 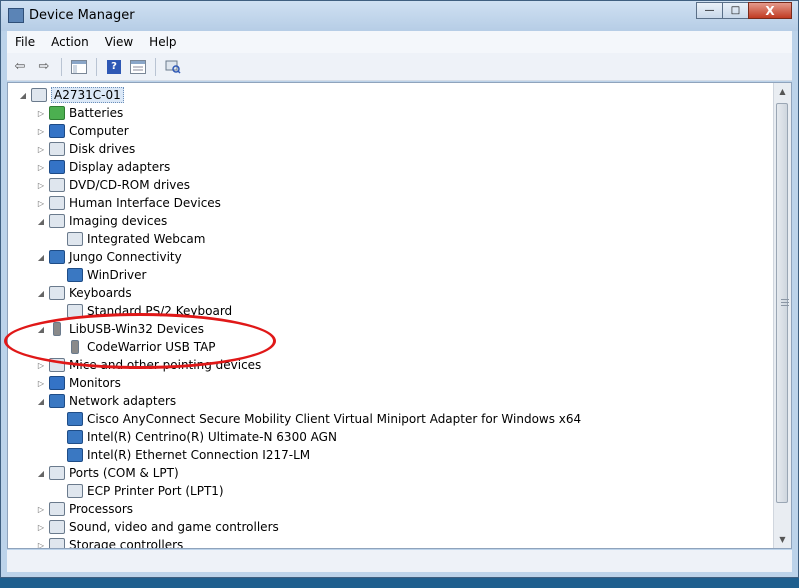 I want to click on tree-item-label: Display adapters, so click(x=120, y=167).